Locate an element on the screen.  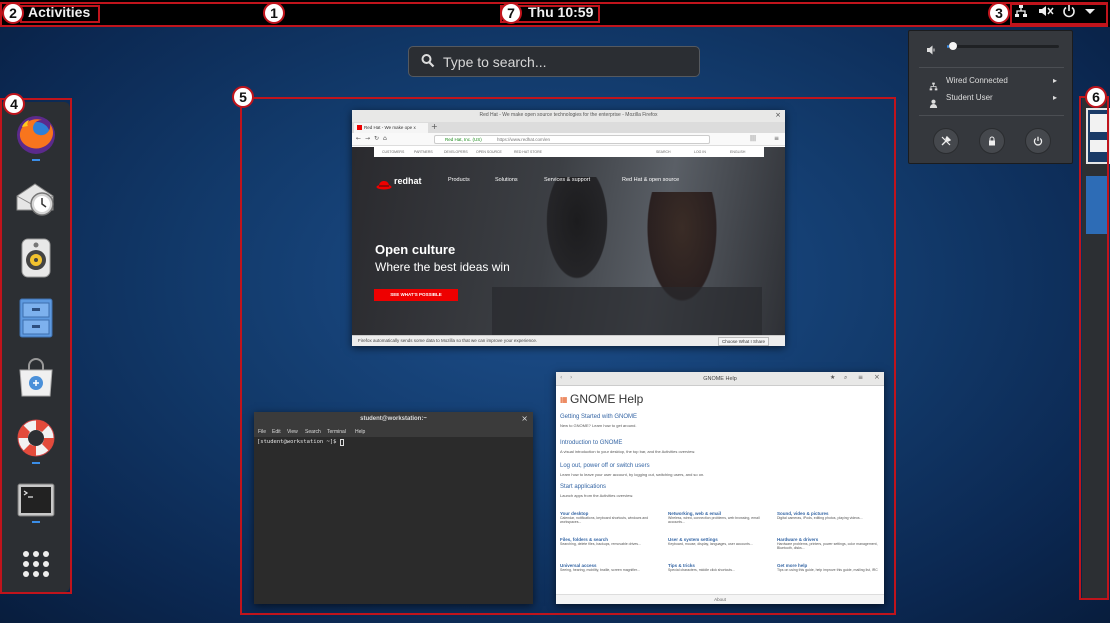
power-off-button is located at coordinates (1038, 141).